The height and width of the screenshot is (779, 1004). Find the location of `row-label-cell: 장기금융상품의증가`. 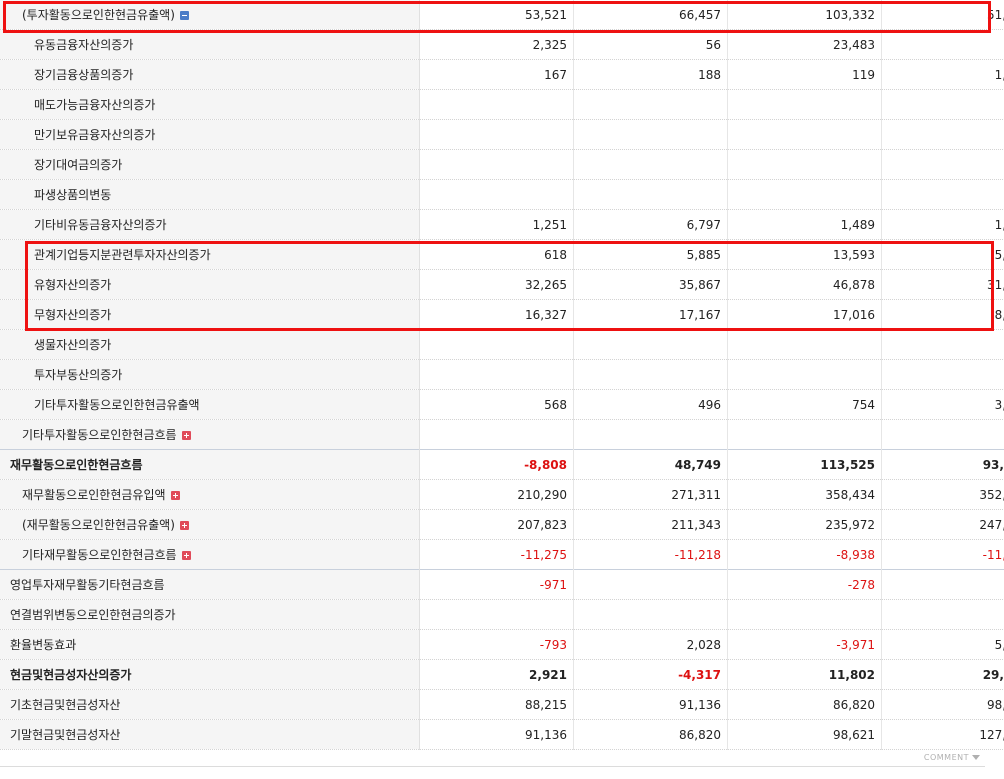

row-label-cell: 장기금융상품의증가 is located at coordinates (210, 74).